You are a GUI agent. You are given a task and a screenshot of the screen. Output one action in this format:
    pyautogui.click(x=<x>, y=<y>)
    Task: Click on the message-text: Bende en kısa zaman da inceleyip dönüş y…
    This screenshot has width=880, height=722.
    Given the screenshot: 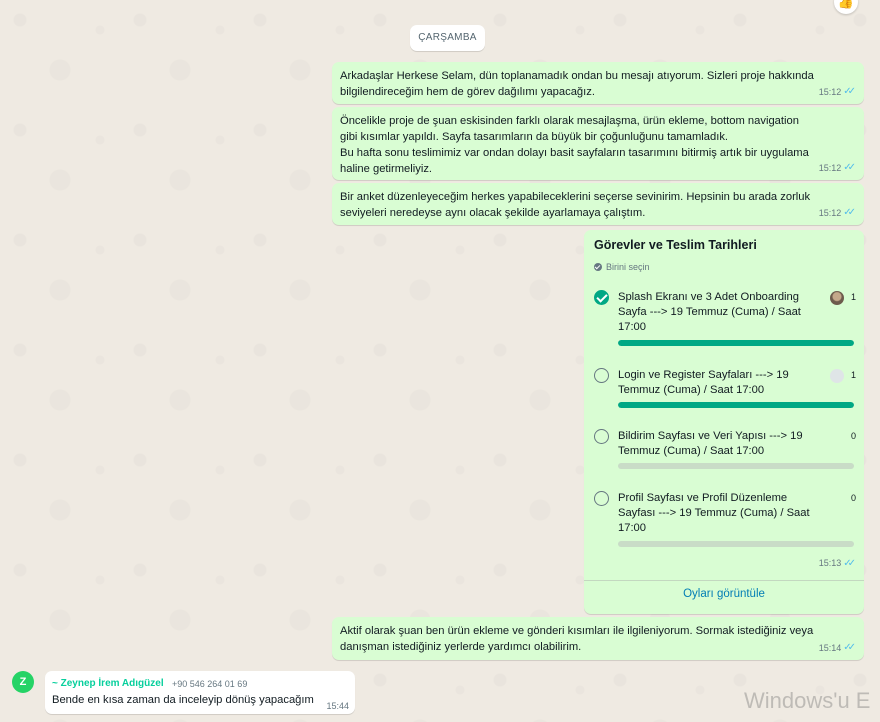 What is the action you would take?
    pyautogui.click(x=183, y=700)
    